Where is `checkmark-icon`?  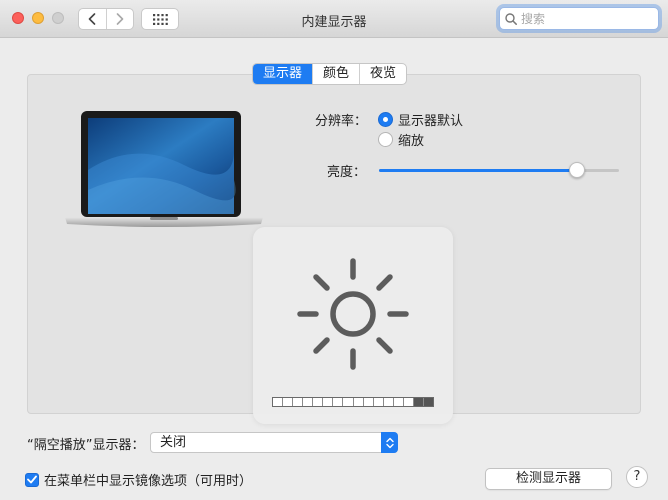
checkmark-icon is located at coordinates (32, 479).